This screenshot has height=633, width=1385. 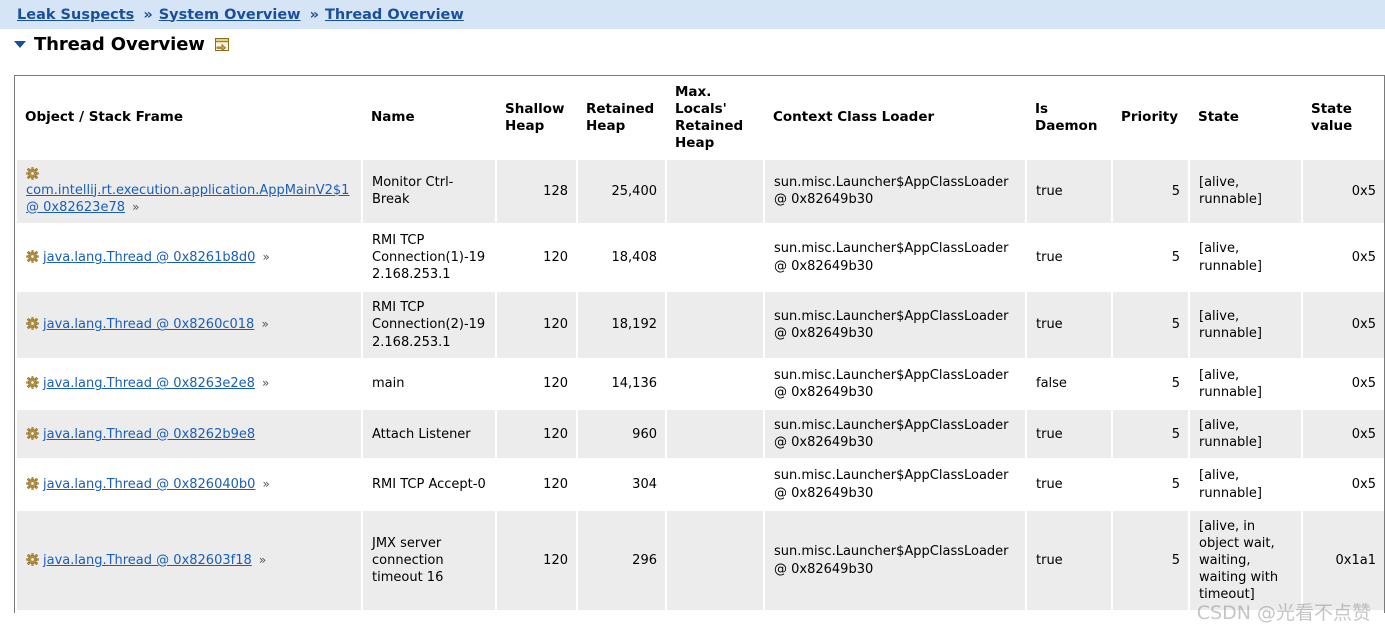 What do you see at coordinates (621, 561) in the screenshot?
I see `cell-retained-heap: 296` at bounding box center [621, 561].